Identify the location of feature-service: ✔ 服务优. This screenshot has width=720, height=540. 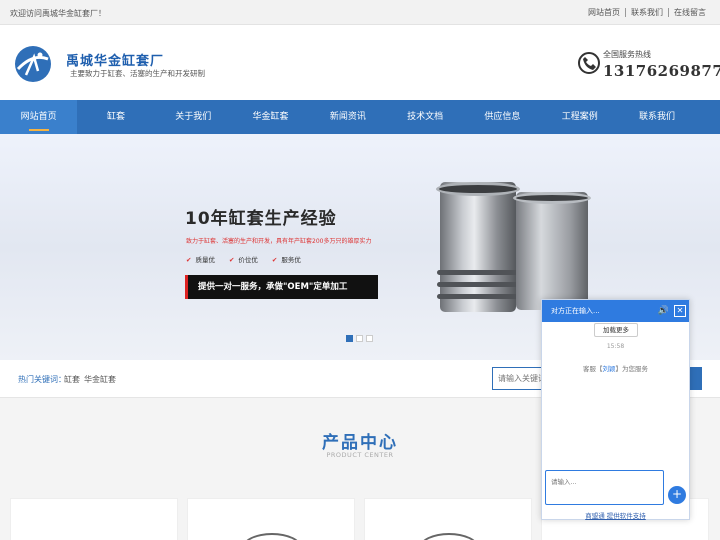
(286, 260).